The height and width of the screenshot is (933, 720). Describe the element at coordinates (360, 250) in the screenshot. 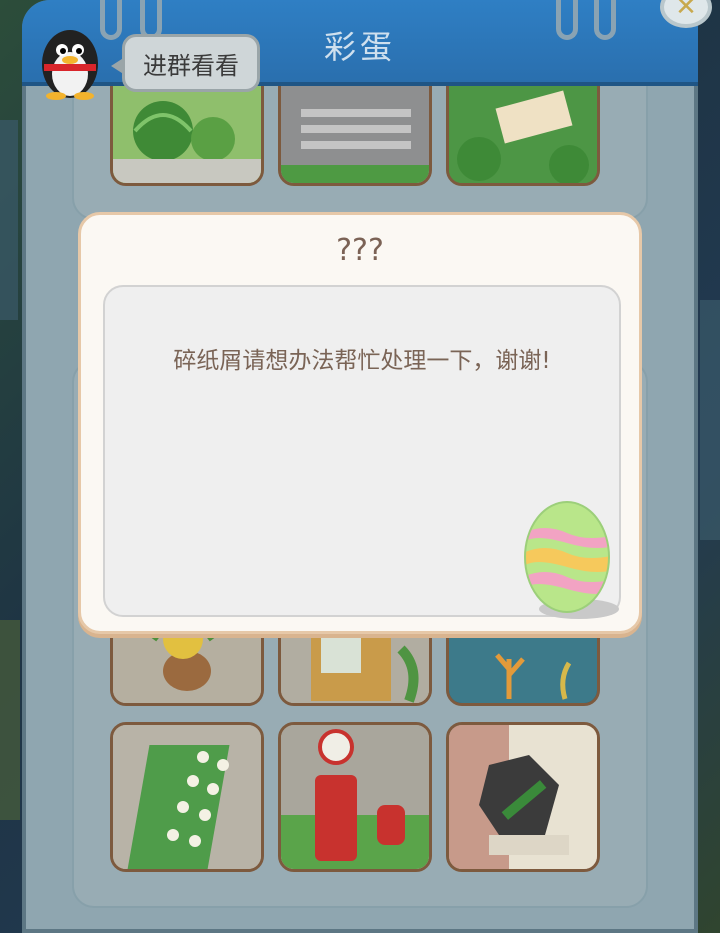

I see `dialog-title: ???` at that location.